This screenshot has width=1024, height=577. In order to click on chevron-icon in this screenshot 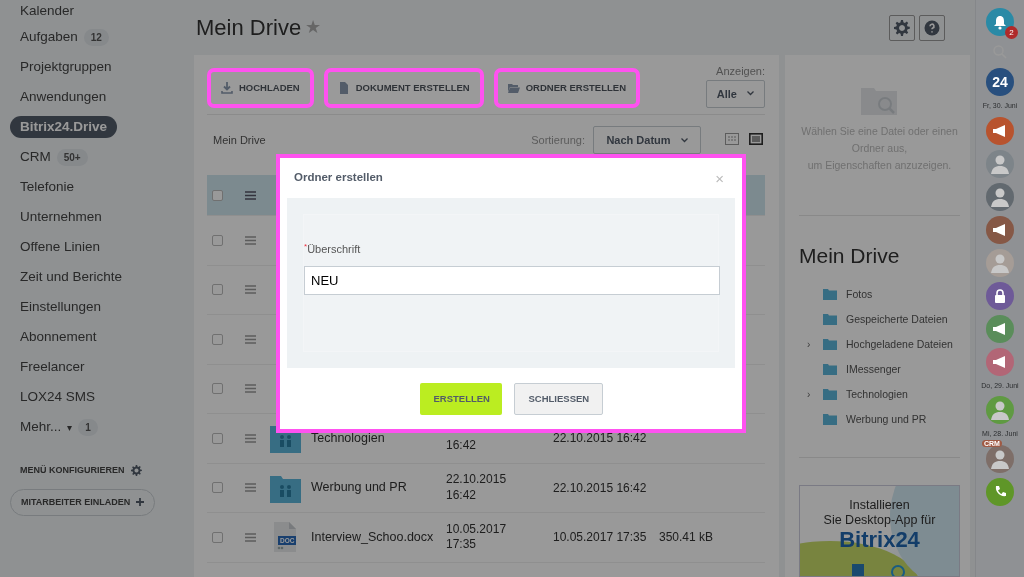, I will do `click(684, 140)`.